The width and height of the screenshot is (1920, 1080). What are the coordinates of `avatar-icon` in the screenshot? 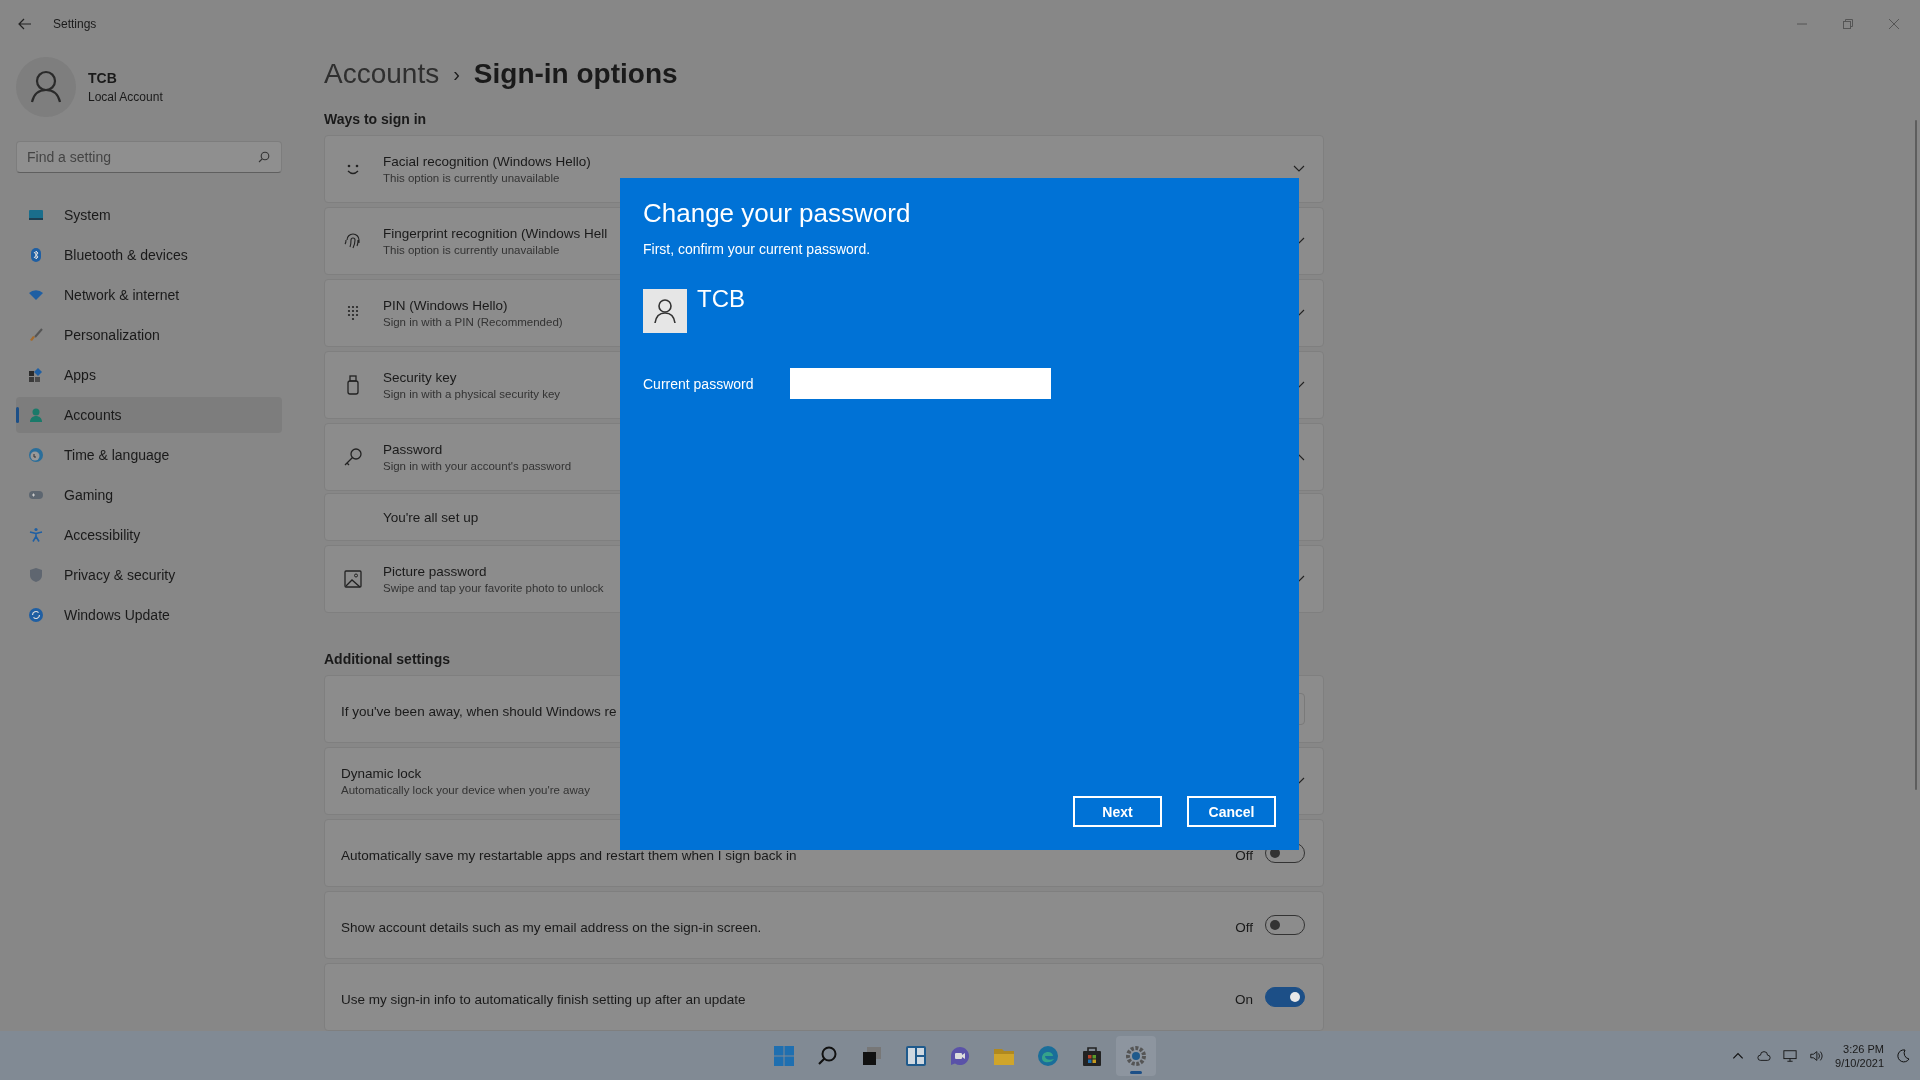 It's located at (46, 87).